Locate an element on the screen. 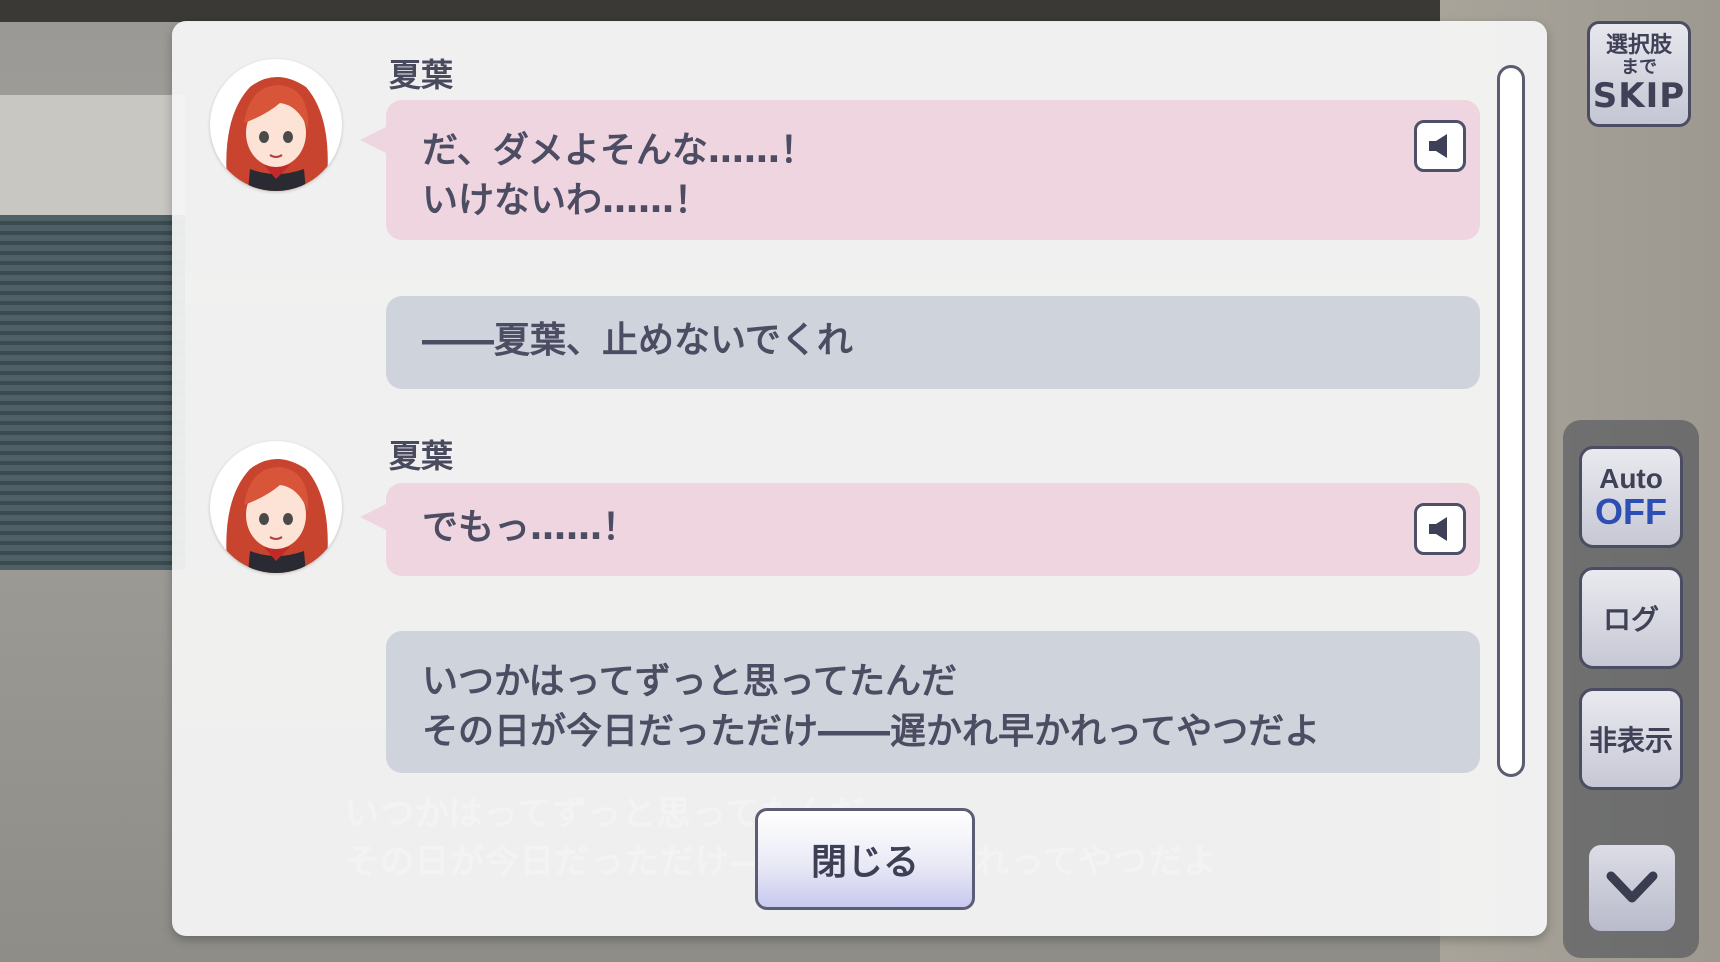 The height and width of the screenshot is (962, 1720). skip-label-line2: まで is located at coordinates (1639, 67).